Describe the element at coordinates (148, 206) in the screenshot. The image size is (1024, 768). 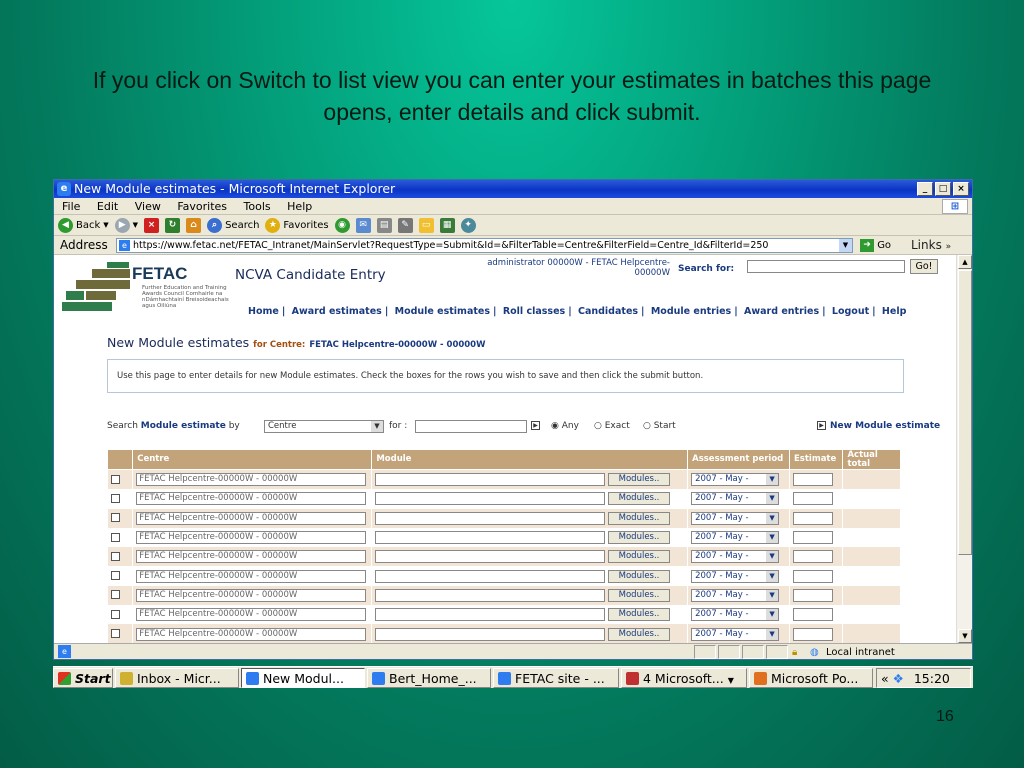
I see `menu-view: View` at that location.